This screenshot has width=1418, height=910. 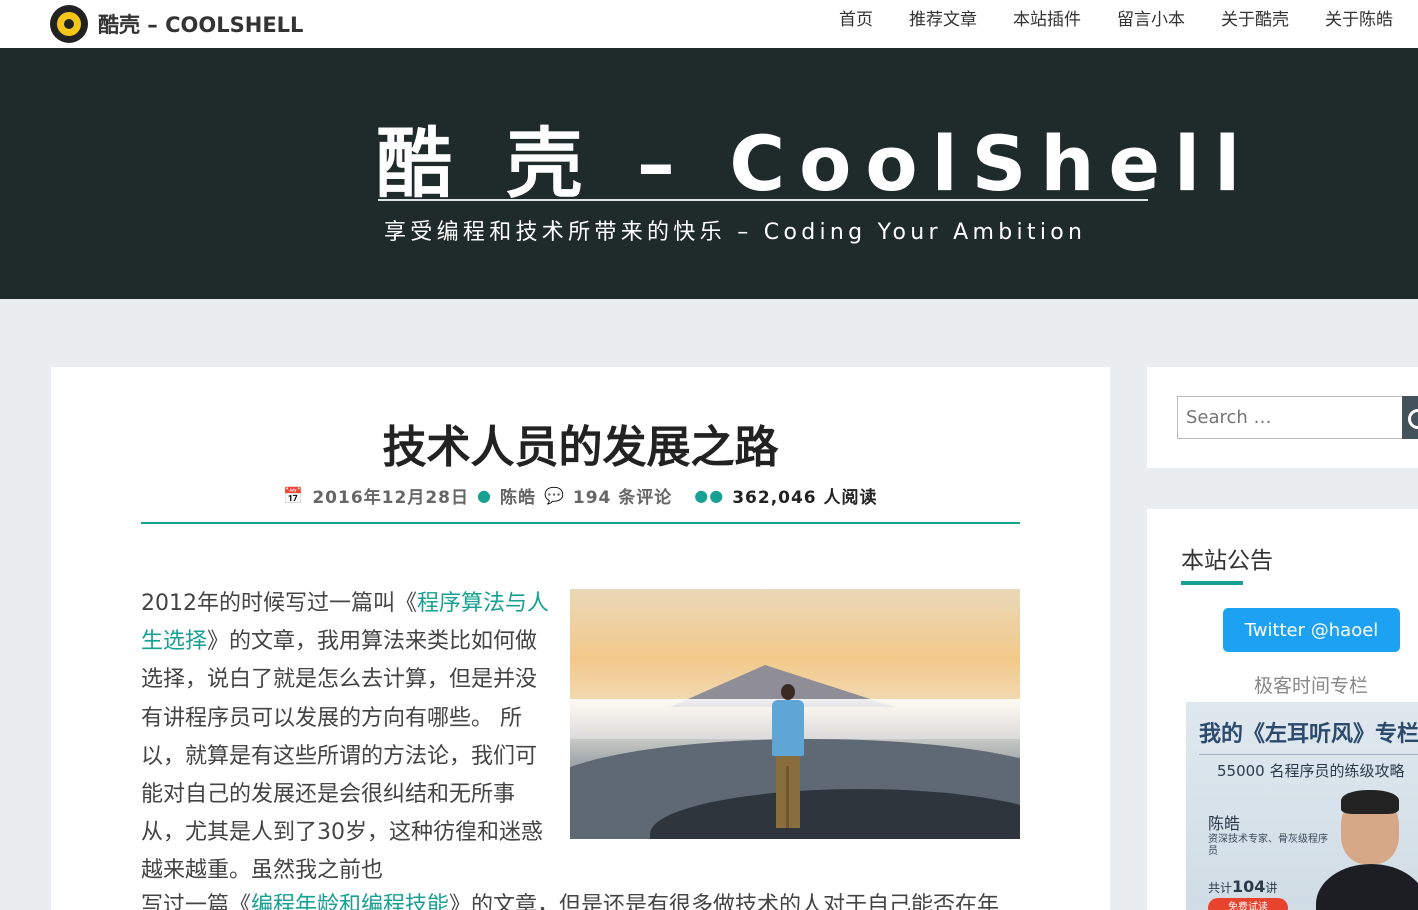 I want to click on logo-text: 酷壳 – COOLSHELL, so click(x=201, y=25).